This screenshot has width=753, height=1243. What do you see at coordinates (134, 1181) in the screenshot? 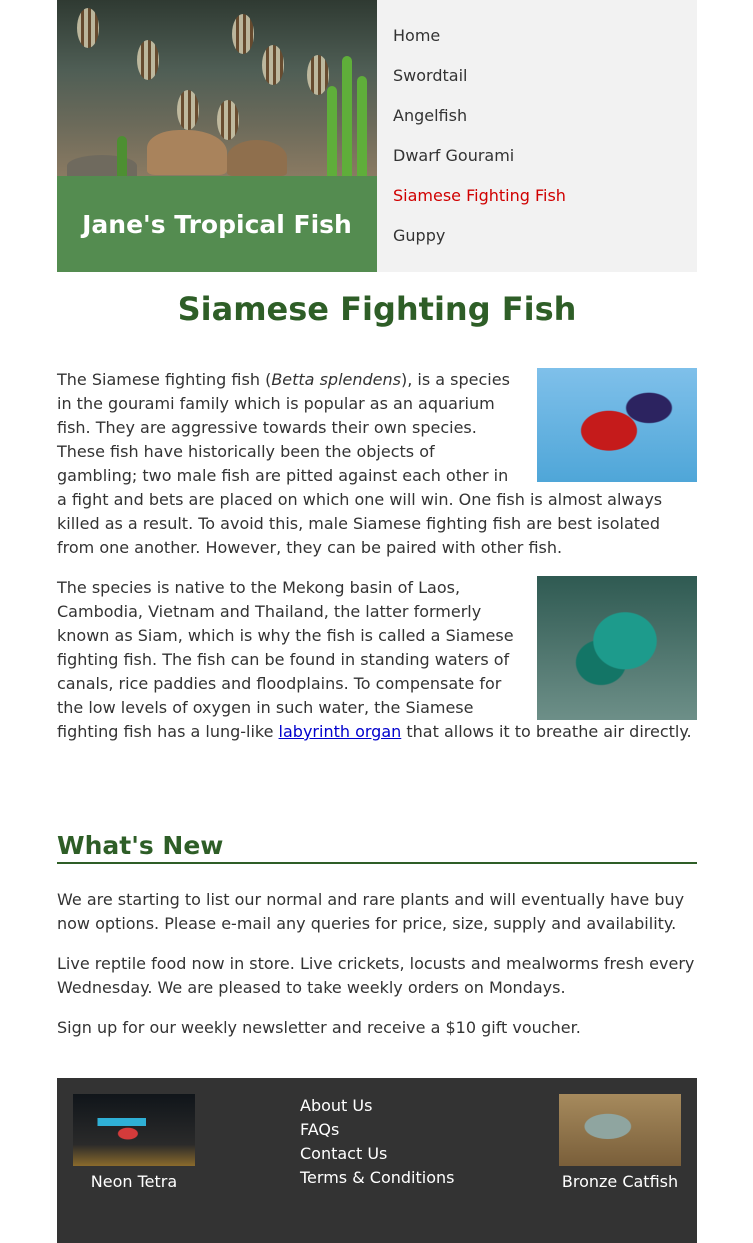
I see `neon-tetra-caption: Neon Tetra` at bounding box center [134, 1181].